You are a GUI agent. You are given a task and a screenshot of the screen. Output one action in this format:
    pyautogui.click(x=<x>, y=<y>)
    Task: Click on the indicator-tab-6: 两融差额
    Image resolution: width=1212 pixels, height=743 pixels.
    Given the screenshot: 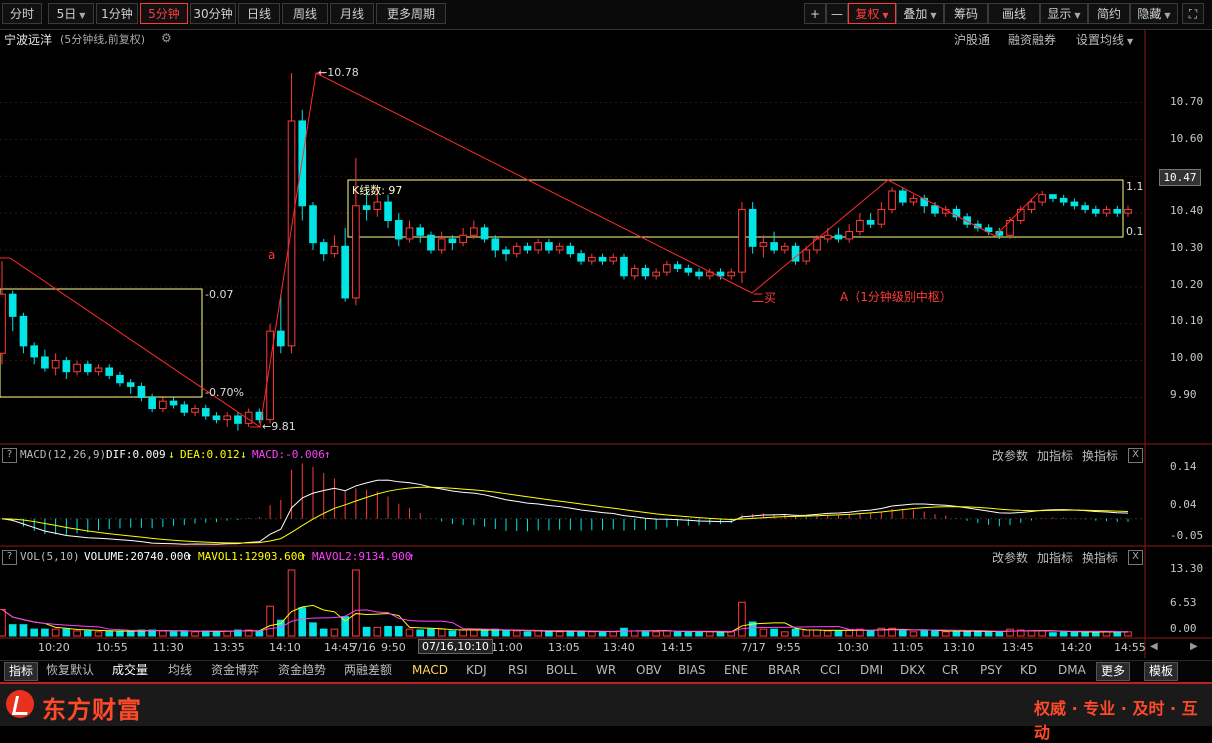 What is the action you would take?
    pyautogui.click(x=368, y=670)
    